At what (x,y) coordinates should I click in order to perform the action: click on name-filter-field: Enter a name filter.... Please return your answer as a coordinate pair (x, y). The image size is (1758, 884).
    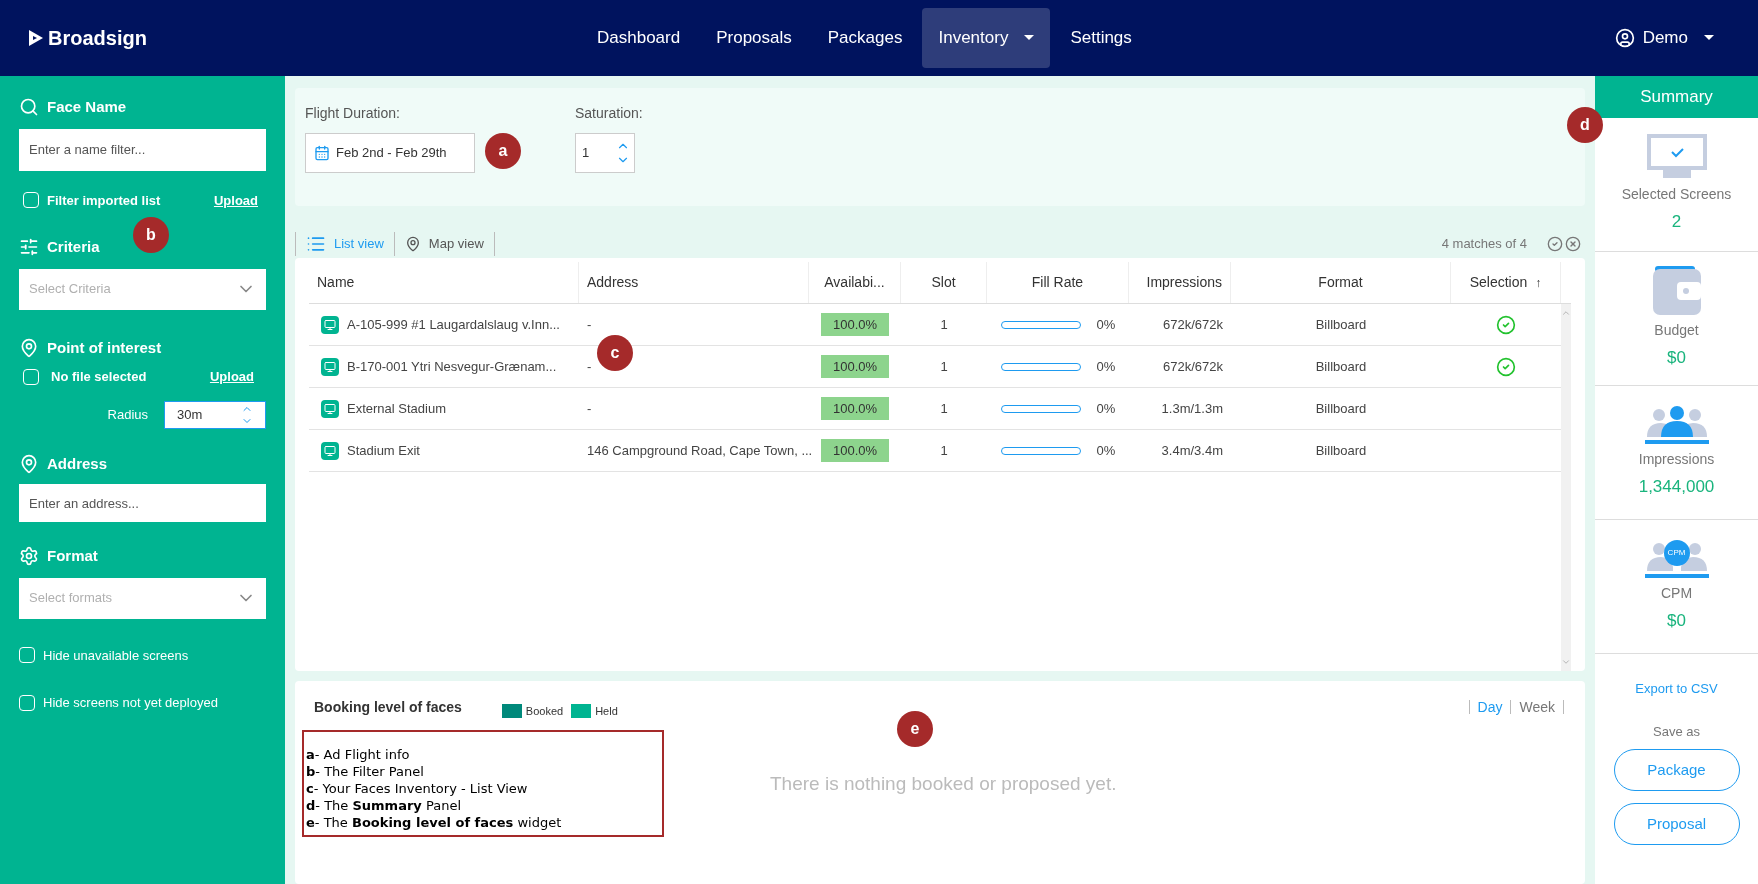
    Looking at the image, I should click on (142, 149).